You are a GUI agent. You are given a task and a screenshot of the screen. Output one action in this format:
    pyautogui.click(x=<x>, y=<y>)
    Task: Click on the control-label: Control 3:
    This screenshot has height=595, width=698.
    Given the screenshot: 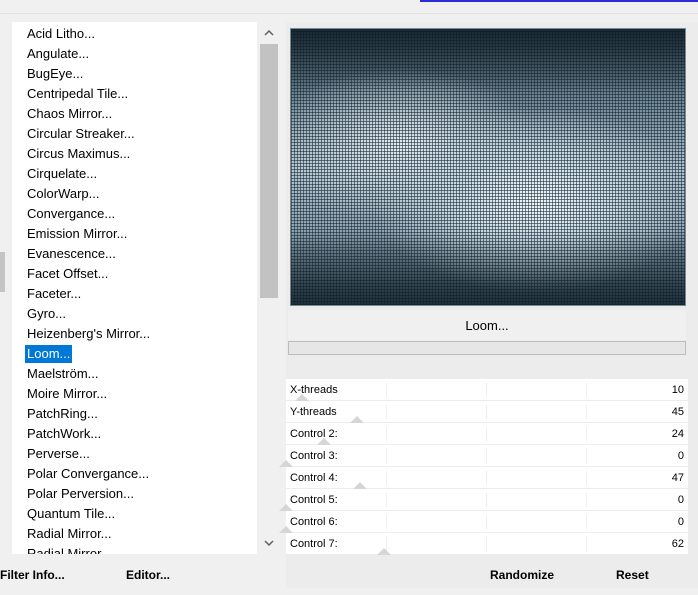 What is the action you would take?
    pyautogui.click(x=314, y=456)
    